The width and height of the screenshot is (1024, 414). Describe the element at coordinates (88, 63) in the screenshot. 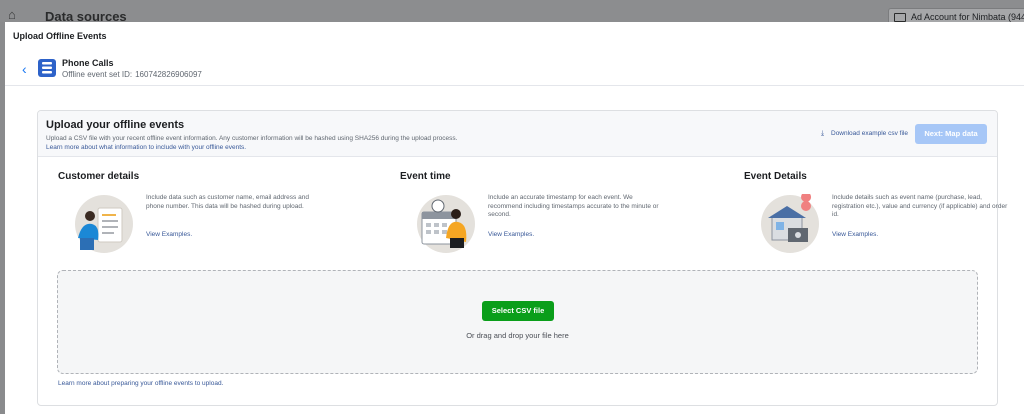

I see `event-set-name: Phone Calls` at that location.